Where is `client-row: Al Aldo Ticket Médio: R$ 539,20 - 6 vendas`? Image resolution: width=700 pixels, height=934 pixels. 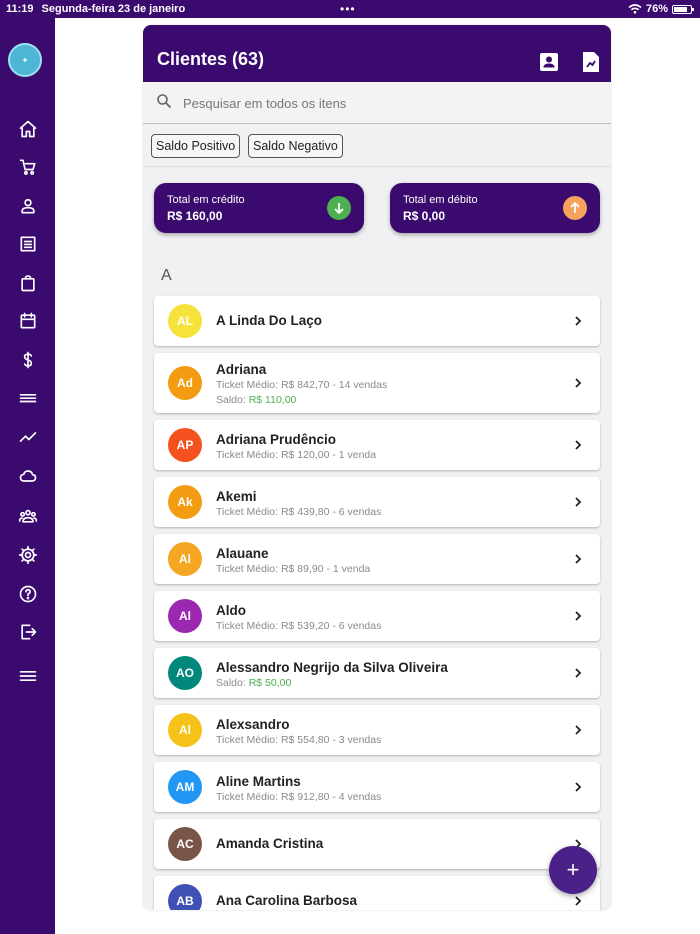 client-row: Al Aldo Ticket Médio: R$ 539,20 - 6 vendas is located at coordinates (377, 616).